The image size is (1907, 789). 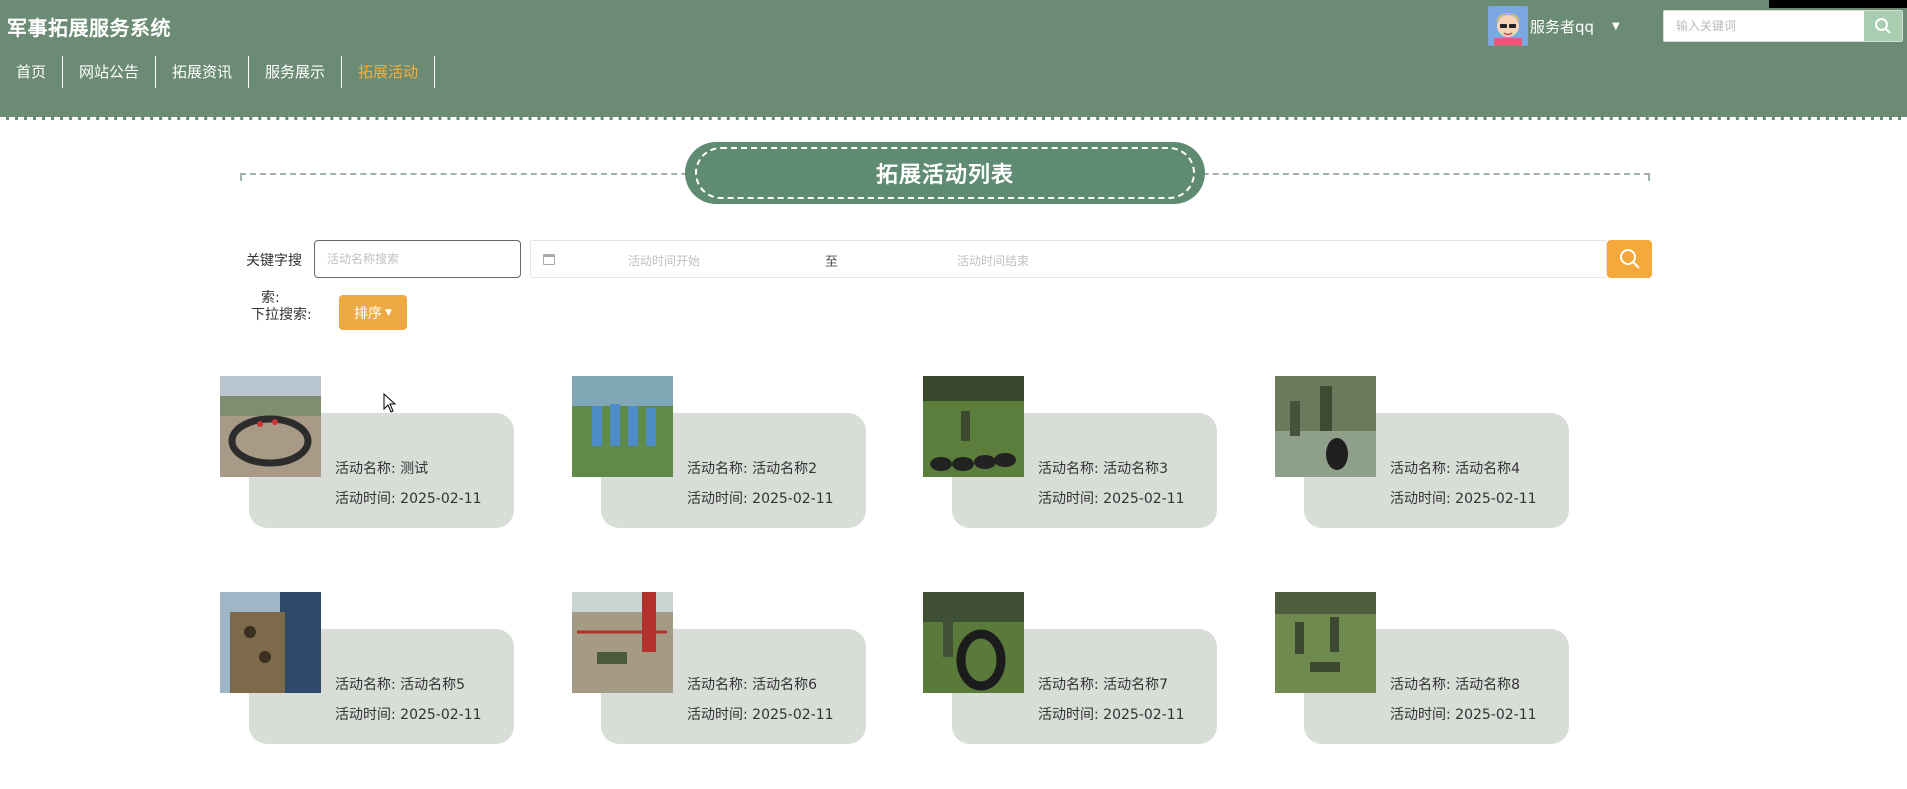 I want to click on activity-card: 活动名称: 活动名称7 活动时间: 2025-02-11, so click(x=1070, y=669).